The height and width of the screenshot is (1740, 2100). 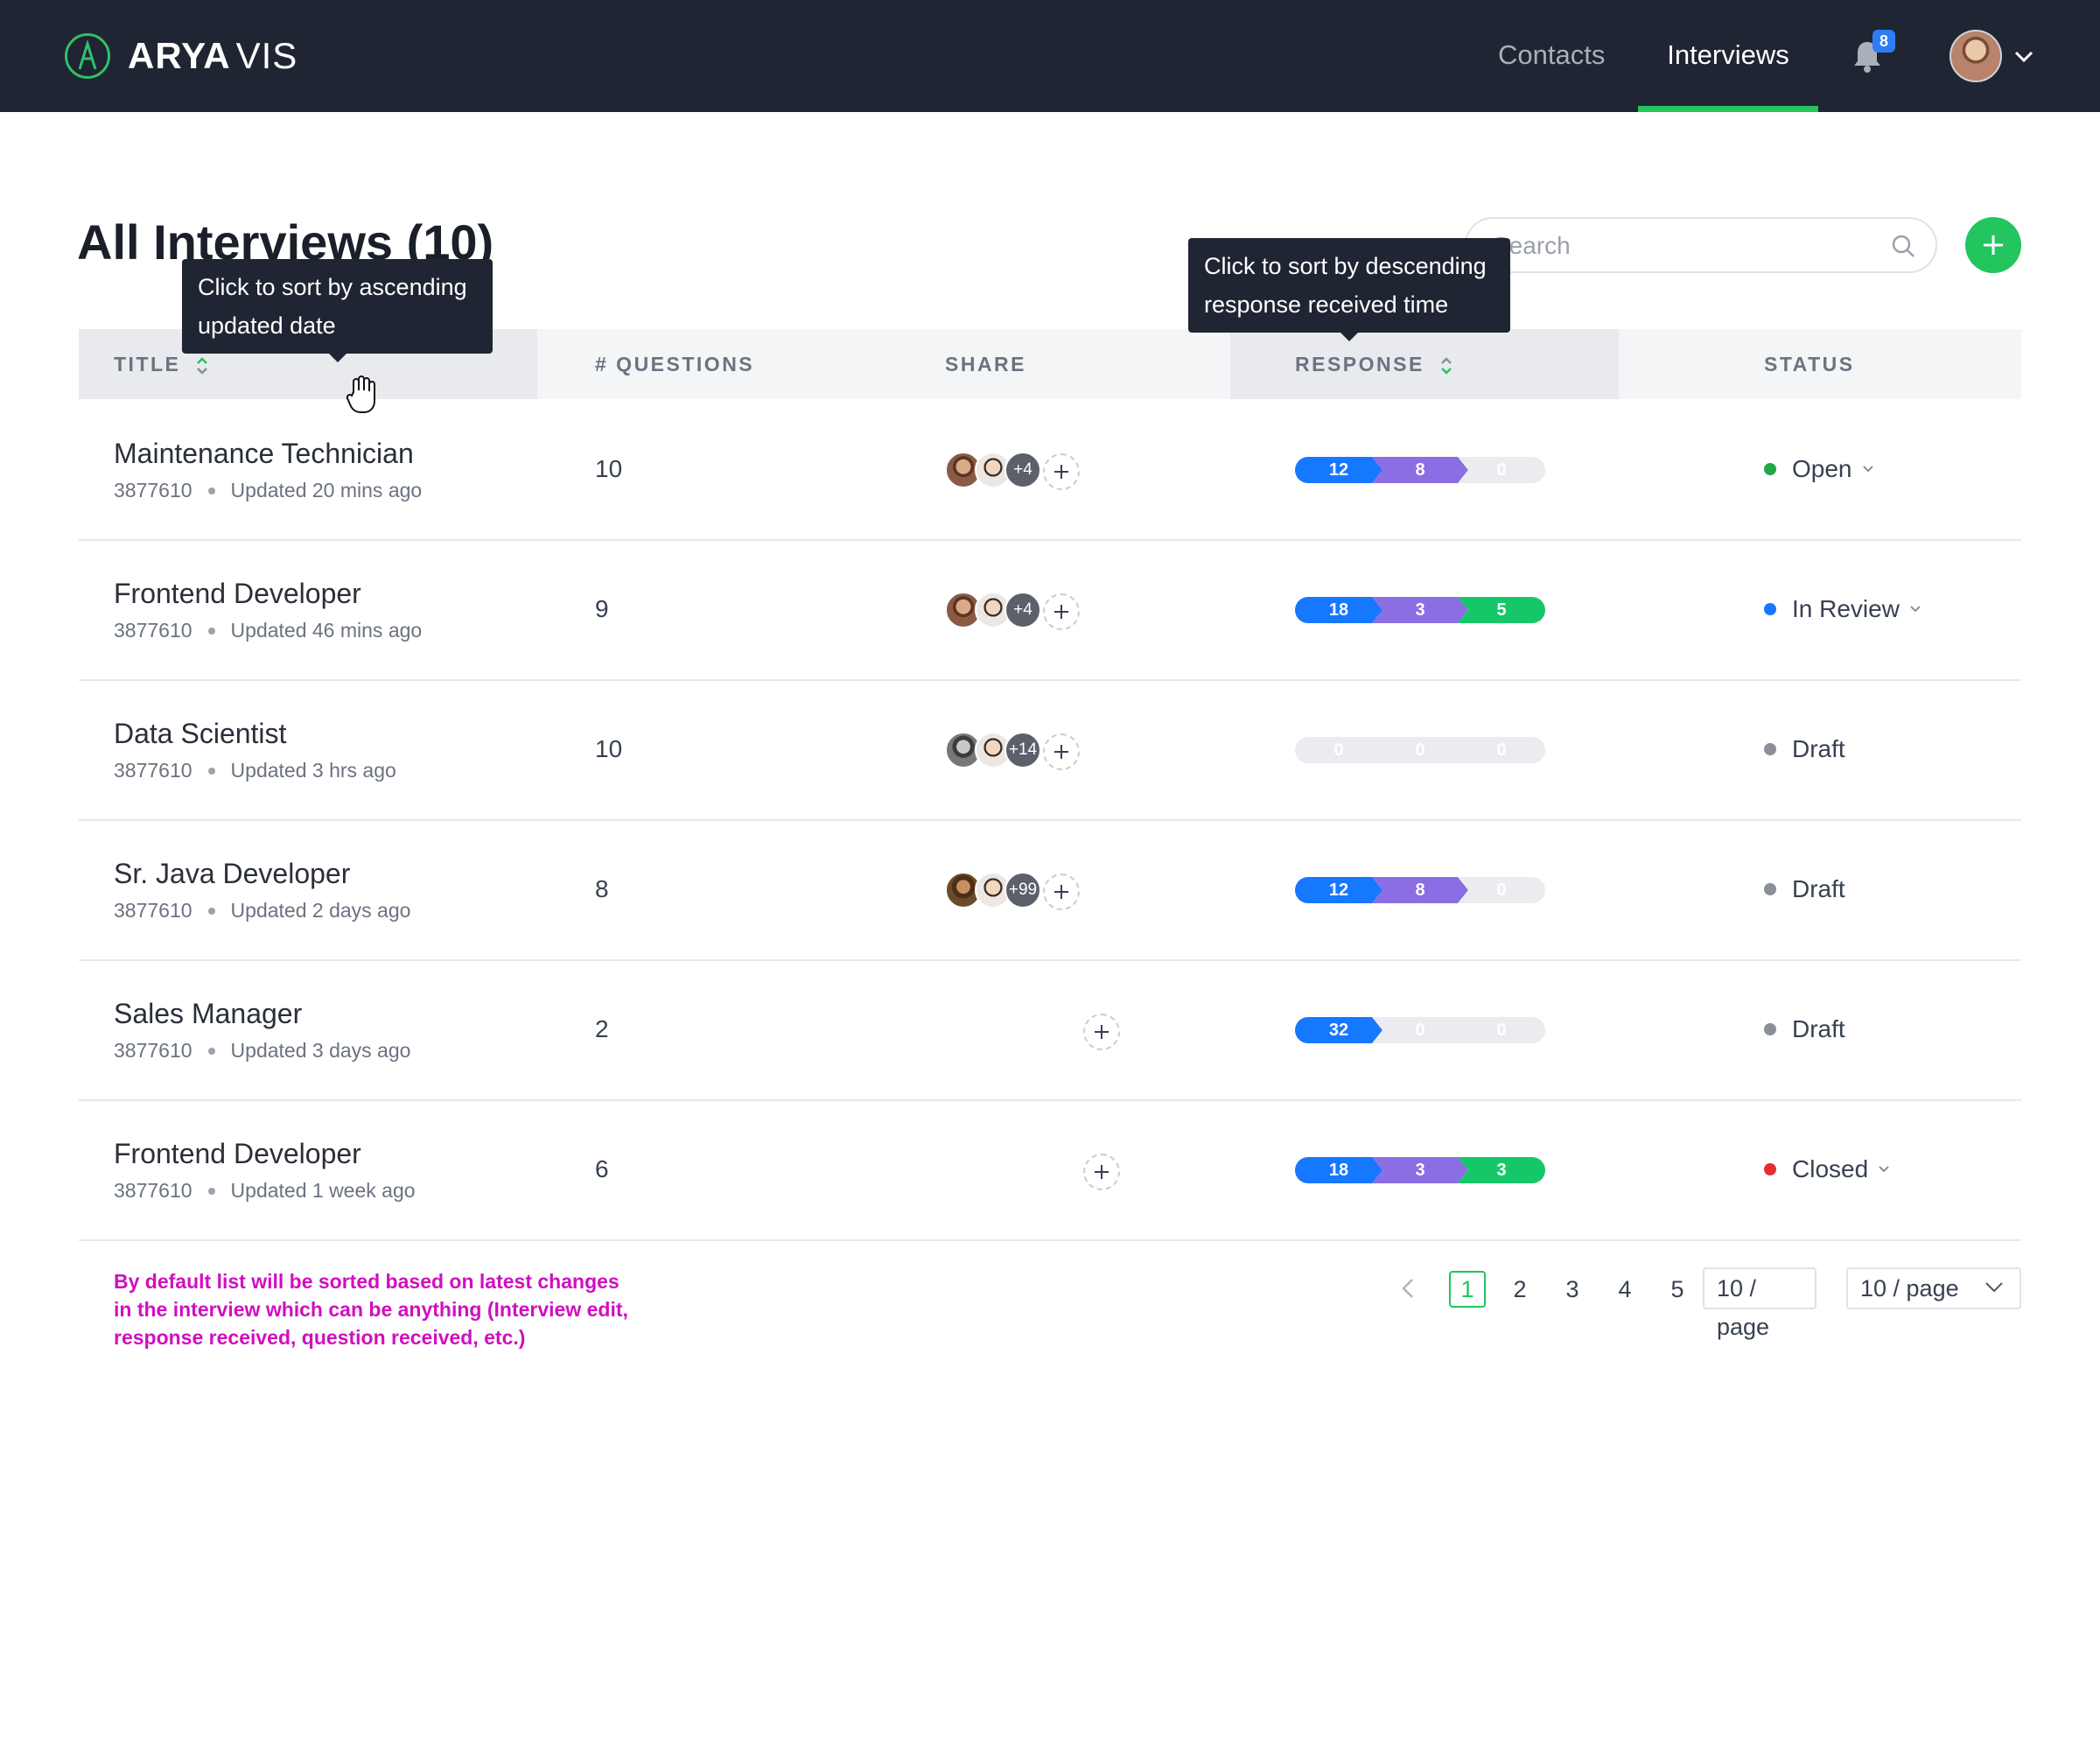 I want to click on nav-interviews-label: Interviews, so click(x=1728, y=54).